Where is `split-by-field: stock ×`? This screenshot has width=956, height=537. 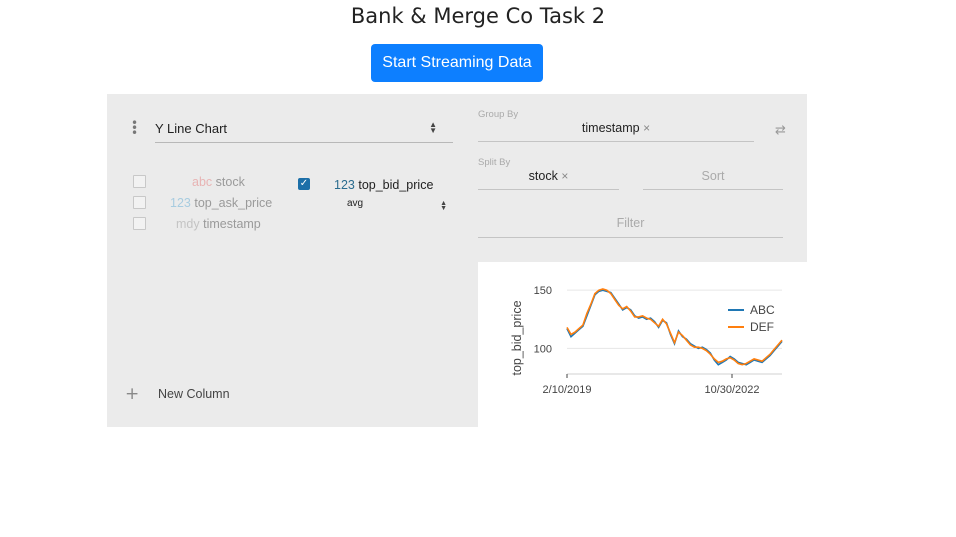 split-by-field: stock × is located at coordinates (548, 179).